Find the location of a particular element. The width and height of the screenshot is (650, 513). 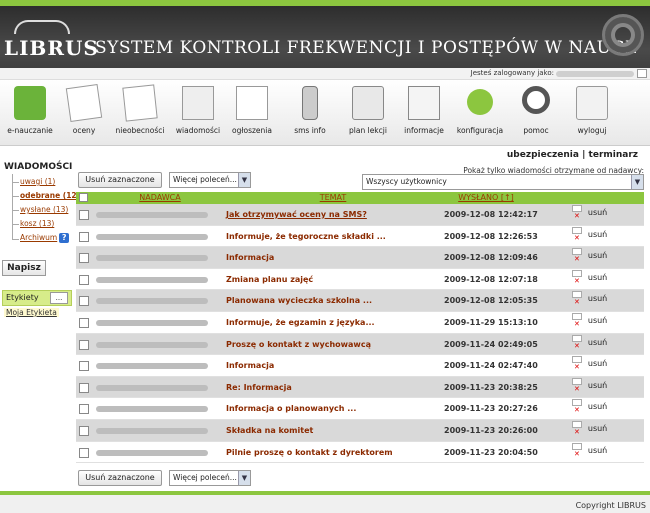

nav-item-announcements: ogłoszenia is located at coordinates (252, 114).